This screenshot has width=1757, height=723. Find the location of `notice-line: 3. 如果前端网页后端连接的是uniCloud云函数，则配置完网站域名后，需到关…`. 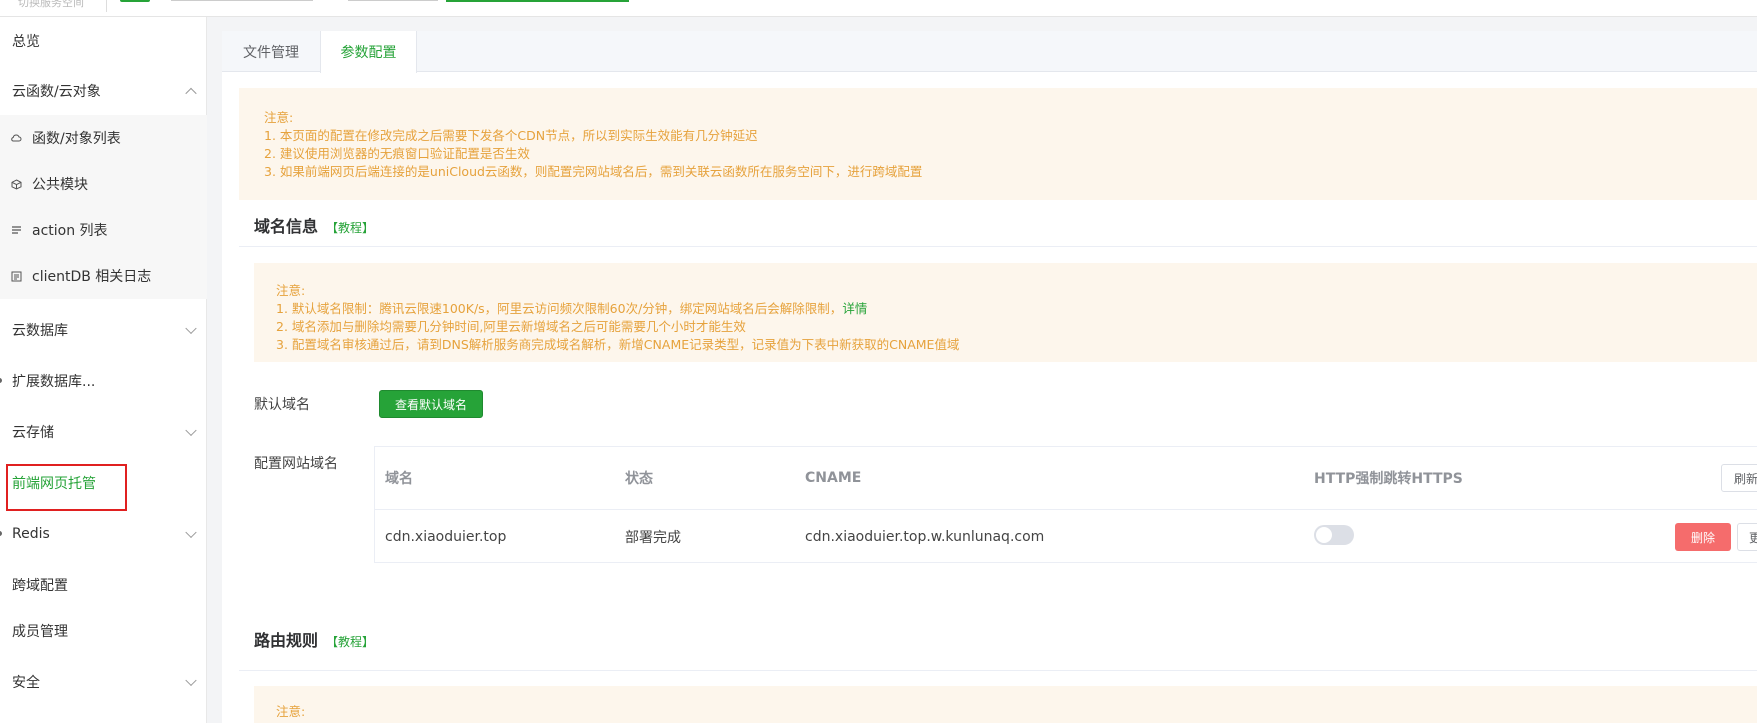

notice-line: 3. 如果前端网页后端连接的是uniCloud云函数，则配置完网站域名后，需到关… is located at coordinates (593, 171).